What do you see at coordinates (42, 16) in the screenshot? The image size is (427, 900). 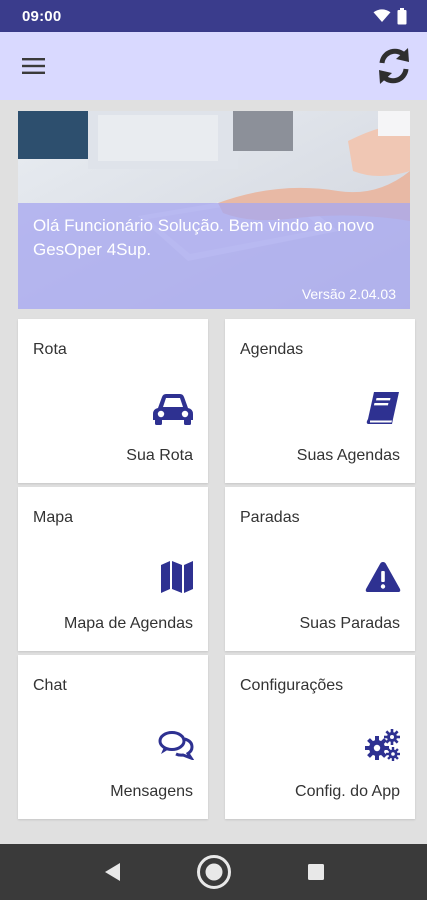 I see `status-time: 09:00` at bounding box center [42, 16].